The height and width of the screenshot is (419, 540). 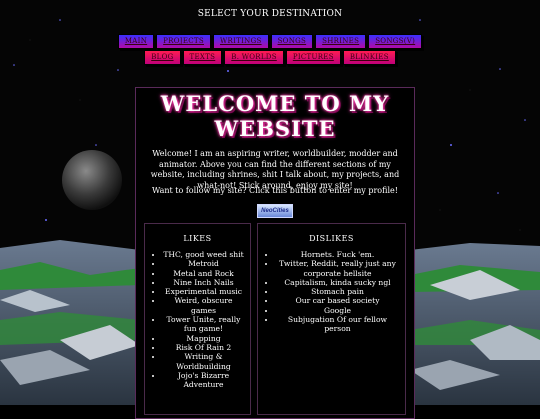 I want to click on list-item: THC, good weed shit, so click(x=203, y=254).